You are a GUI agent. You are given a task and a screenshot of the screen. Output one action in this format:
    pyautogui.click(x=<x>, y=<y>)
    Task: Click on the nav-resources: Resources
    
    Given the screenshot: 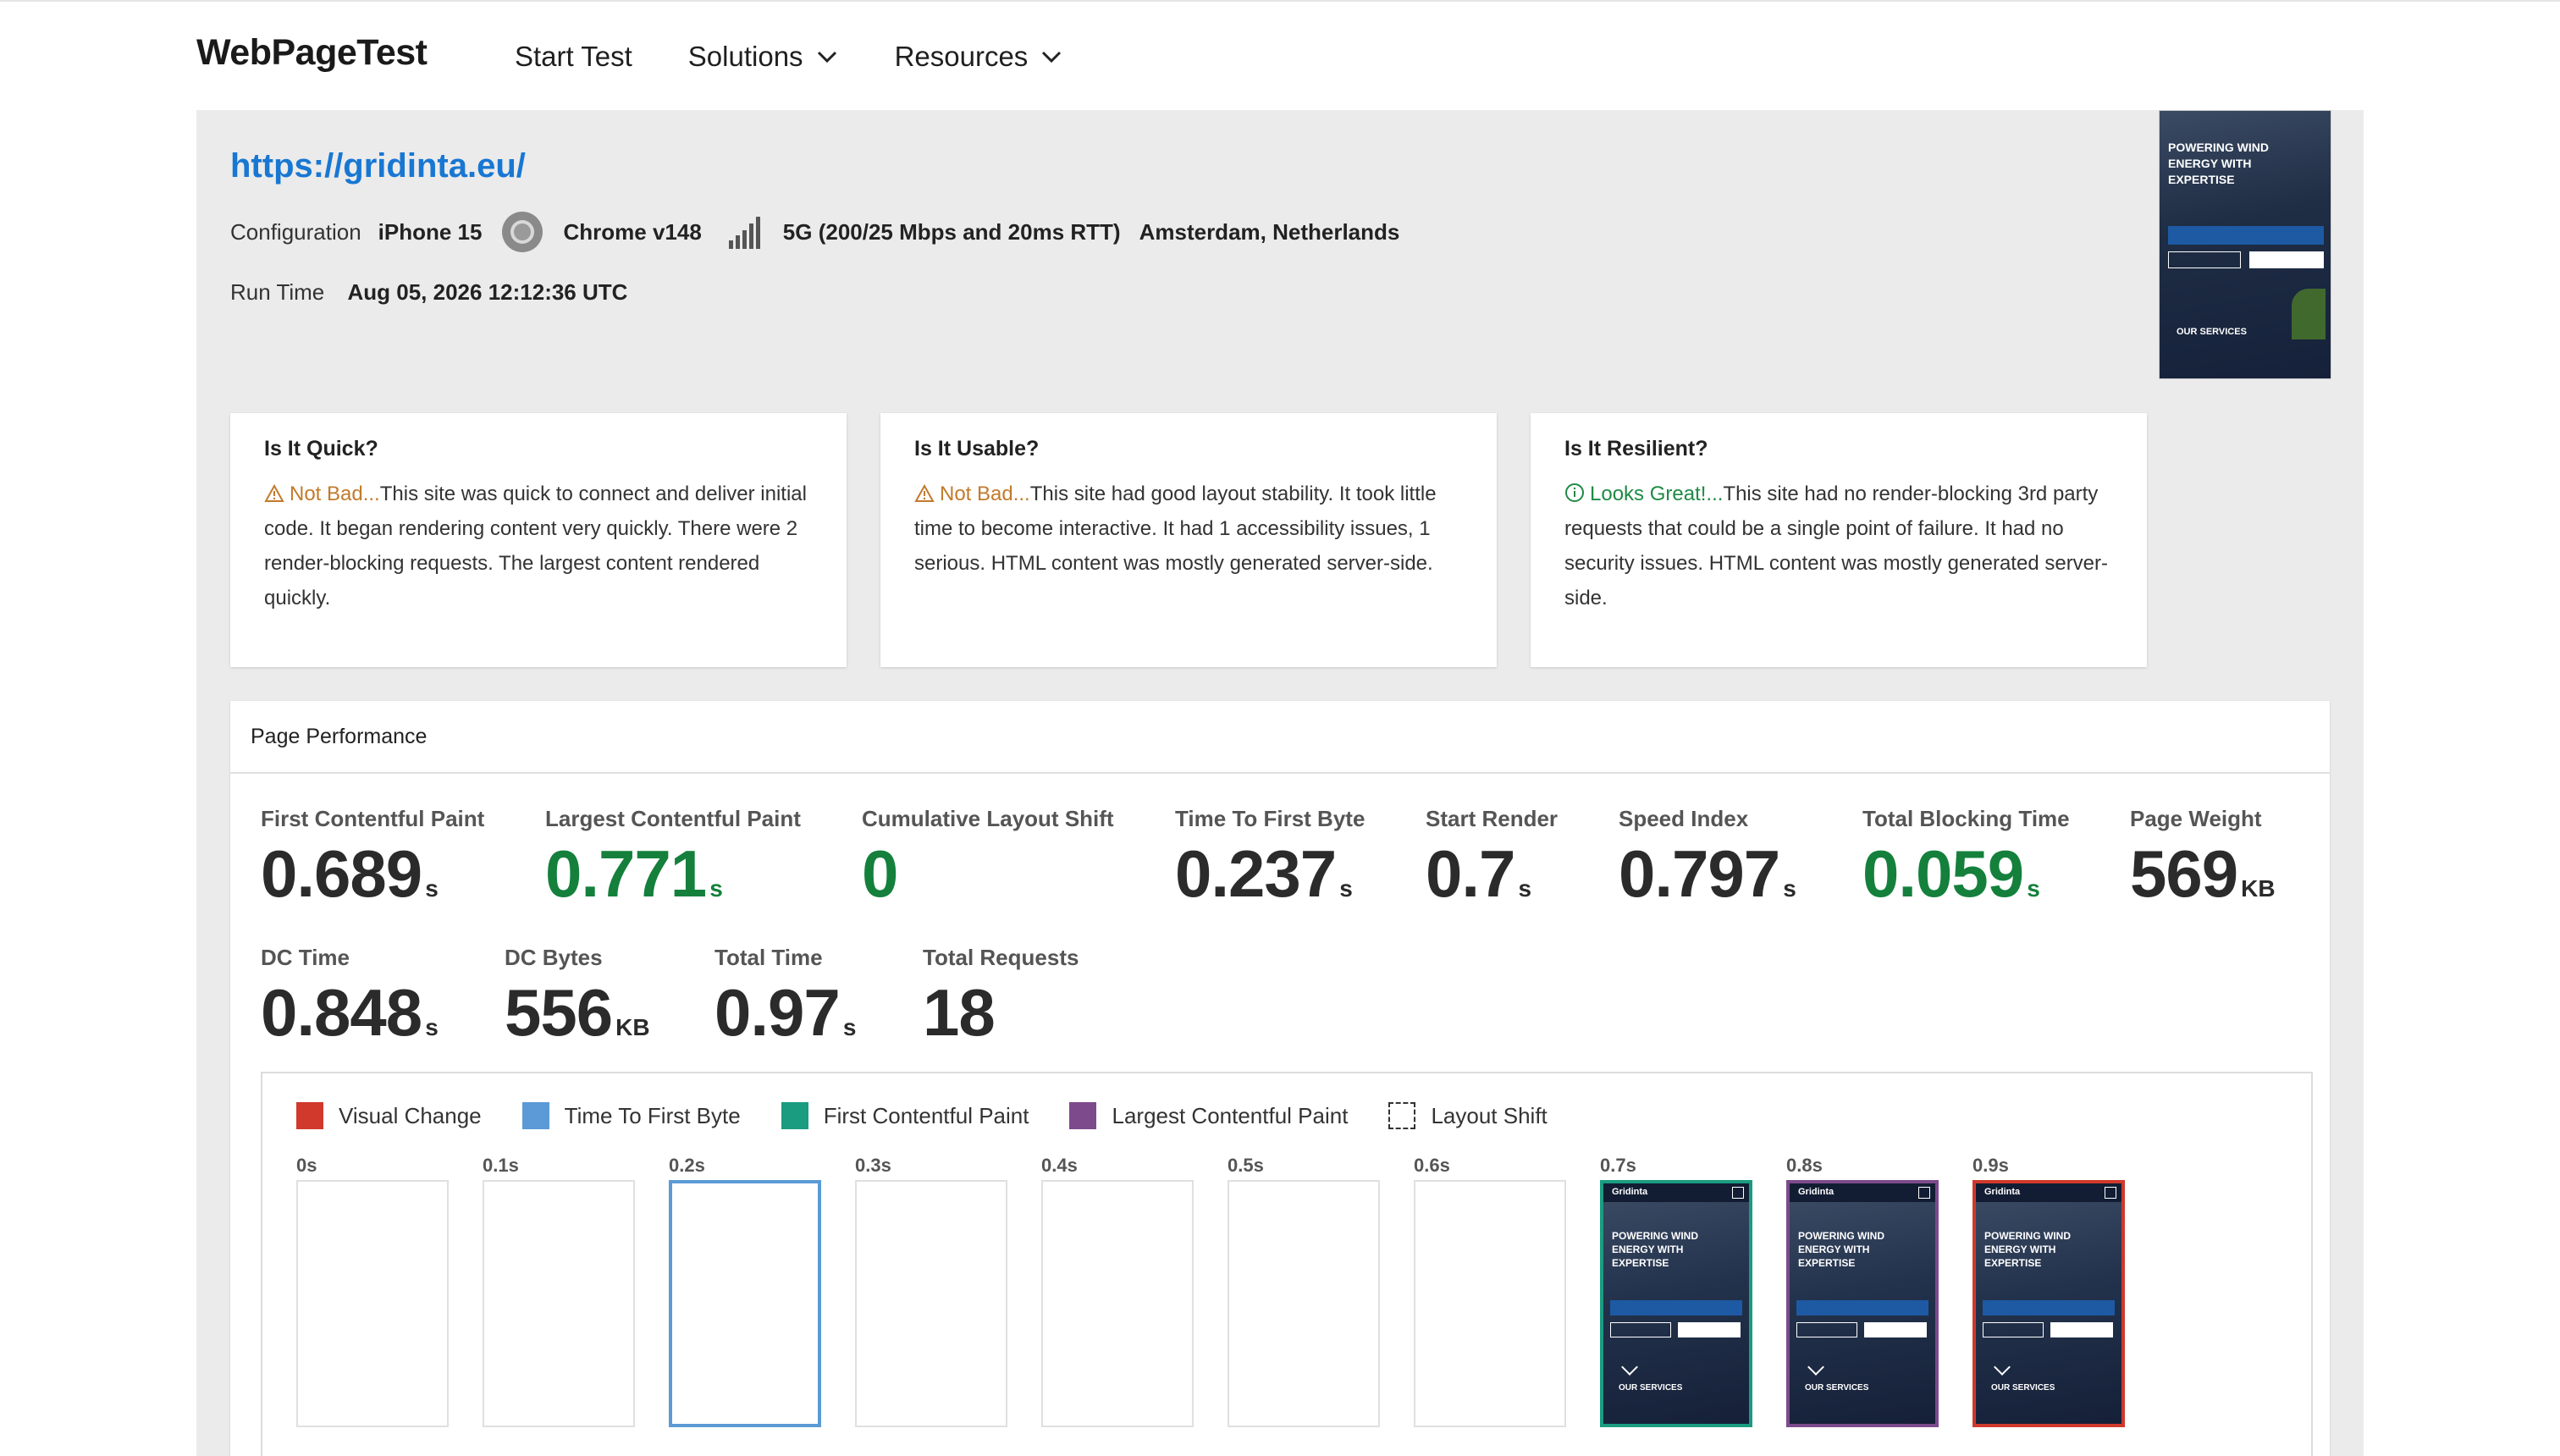 What is the action you would take?
    pyautogui.click(x=979, y=57)
    